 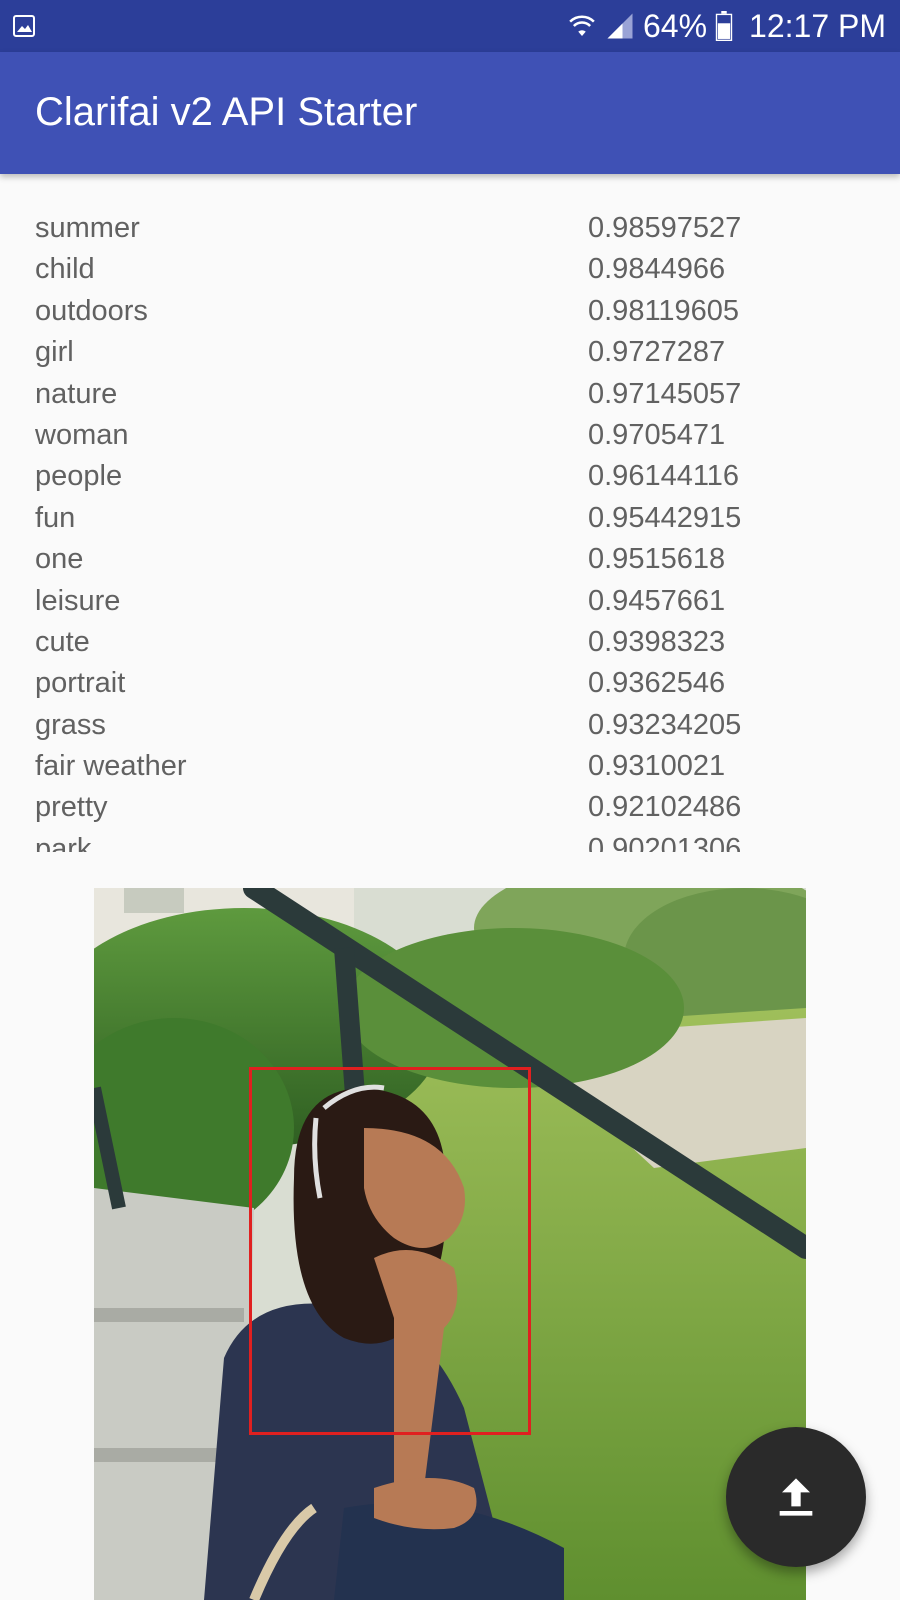 I want to click on concept-name: cute, so click(x=62, y=641).